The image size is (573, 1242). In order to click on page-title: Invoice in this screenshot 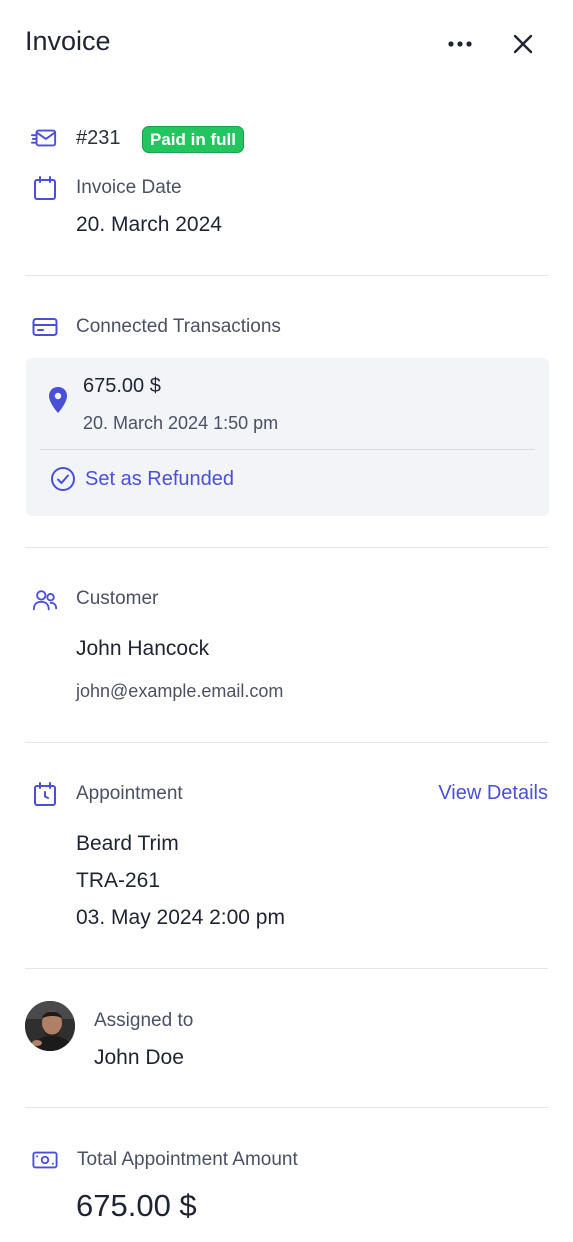, I will do `click(68, 41)`.